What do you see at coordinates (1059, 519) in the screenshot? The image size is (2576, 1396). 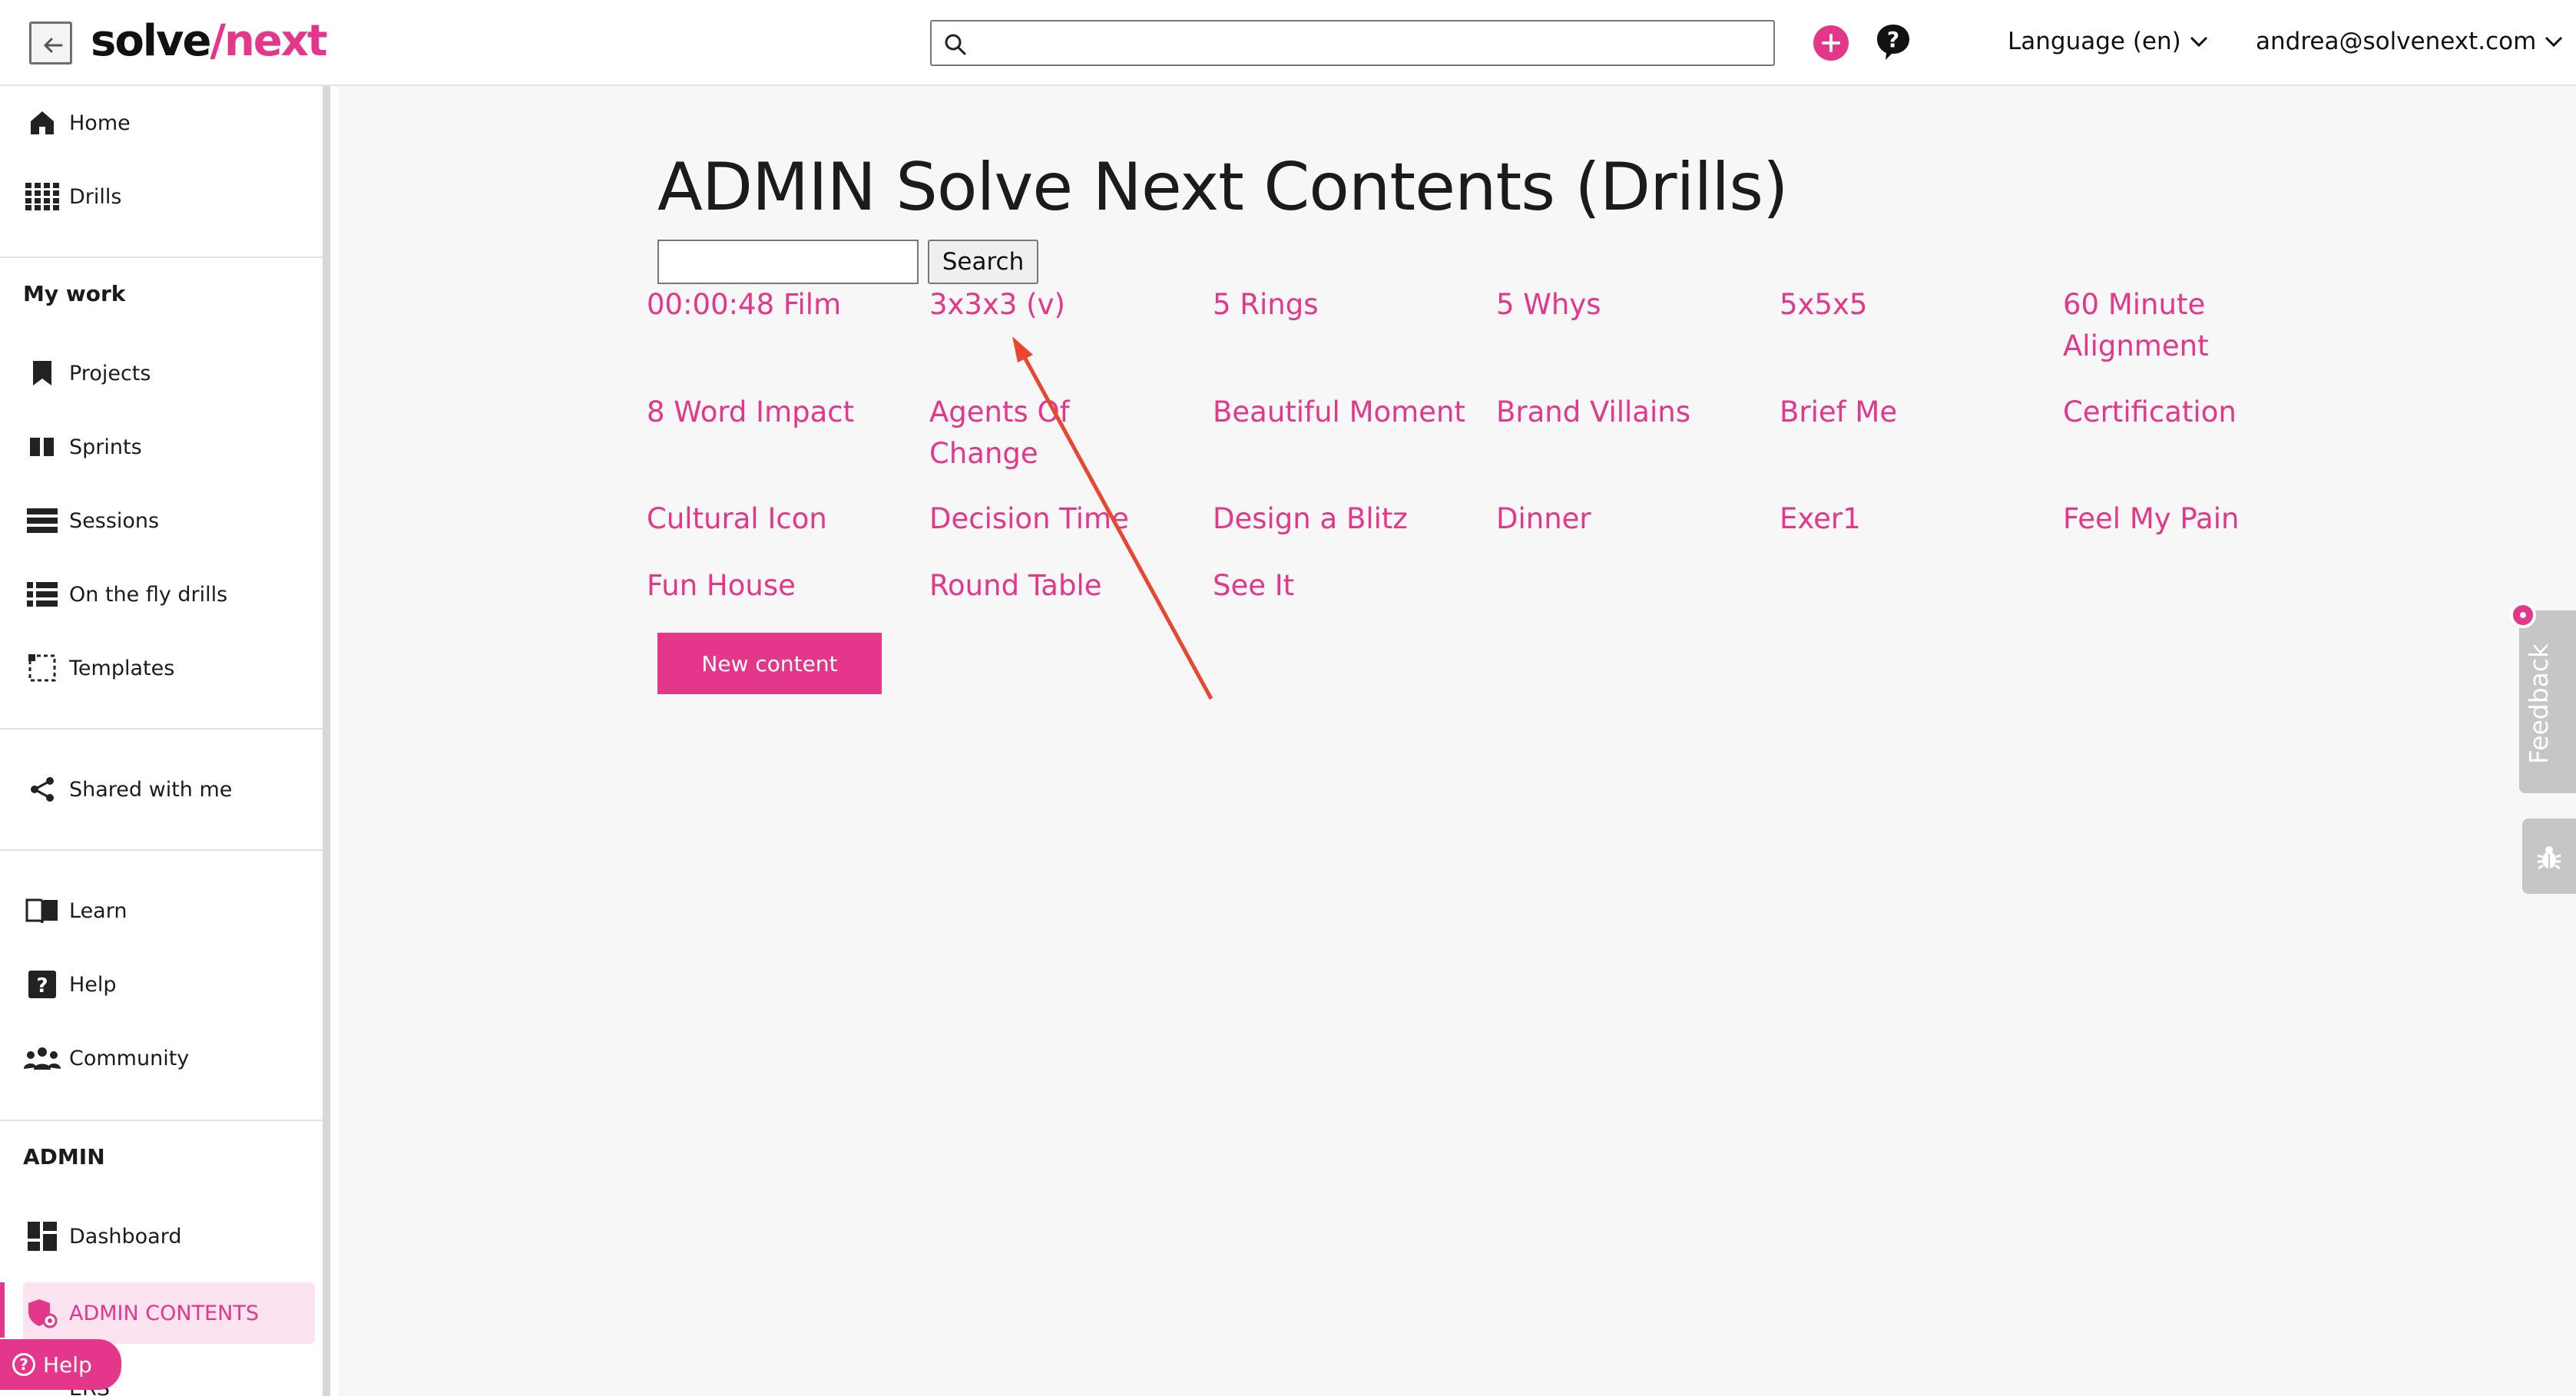 I see `drill-link: Decision Time` at bounding box center [1059, 519].